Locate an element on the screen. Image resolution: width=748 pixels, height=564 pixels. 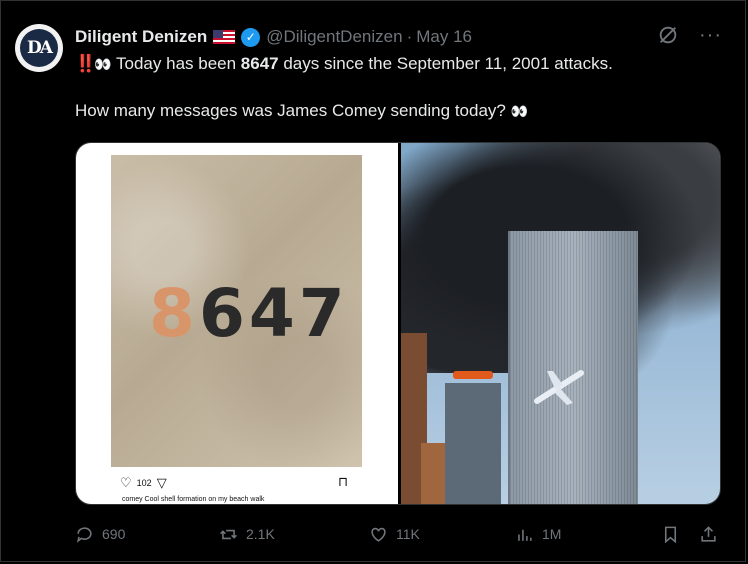
avatar-logo: DA is located at coordinates (39, 48).